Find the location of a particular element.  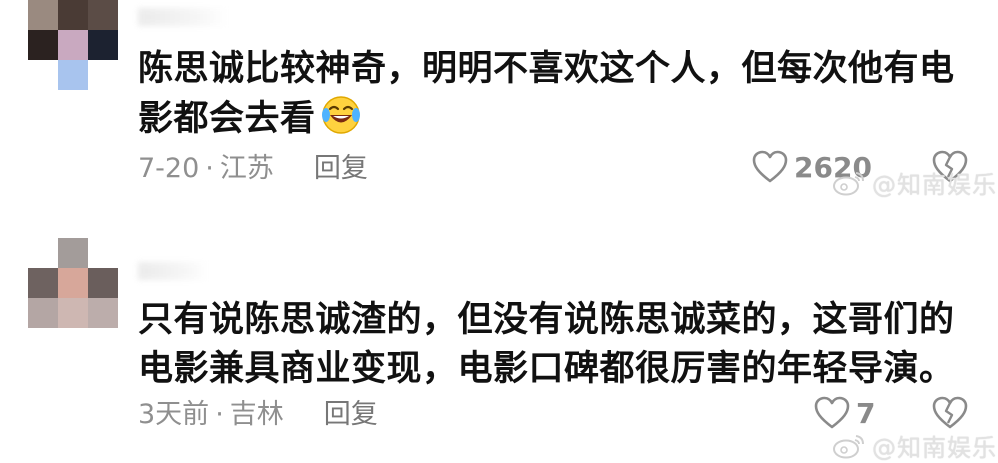

comment-meta: 7-20 · 江苏 回复 is located at coordinates (253, 169).